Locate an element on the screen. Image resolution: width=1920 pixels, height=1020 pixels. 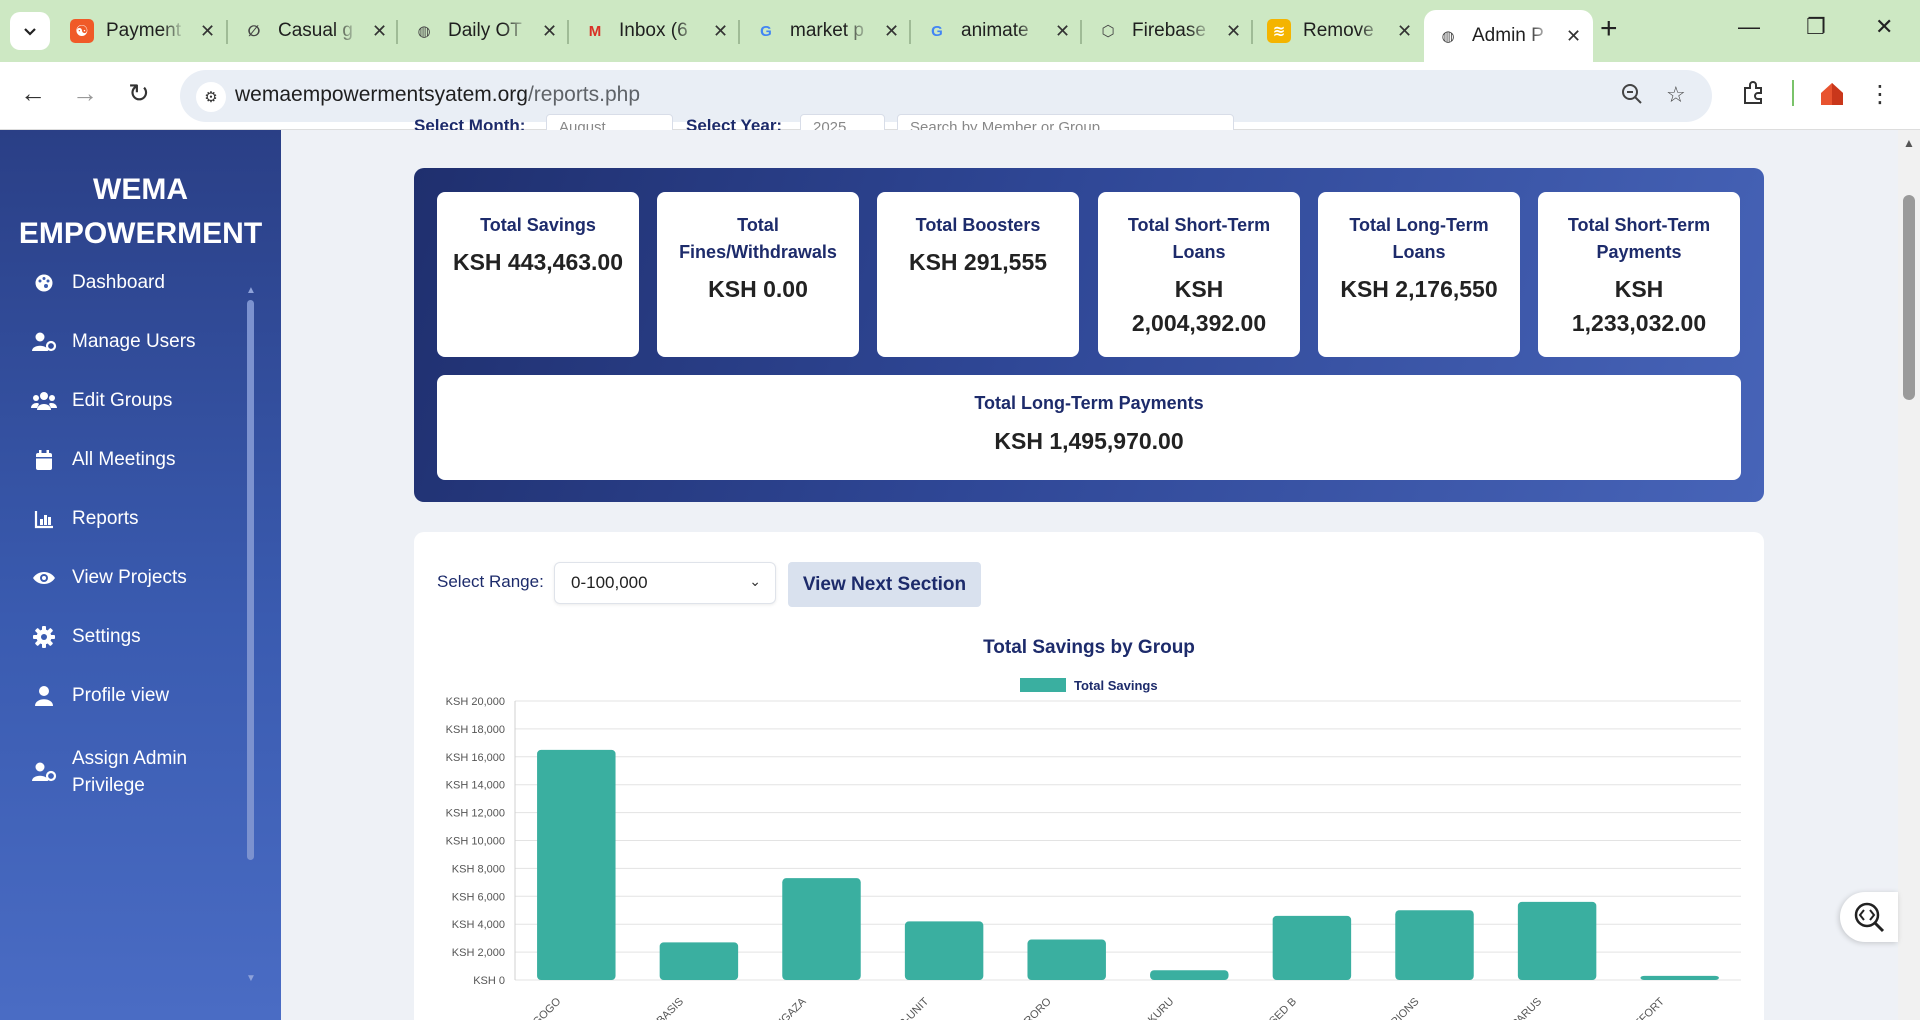
minimize-button: — is located at coordinates (1749, 27).